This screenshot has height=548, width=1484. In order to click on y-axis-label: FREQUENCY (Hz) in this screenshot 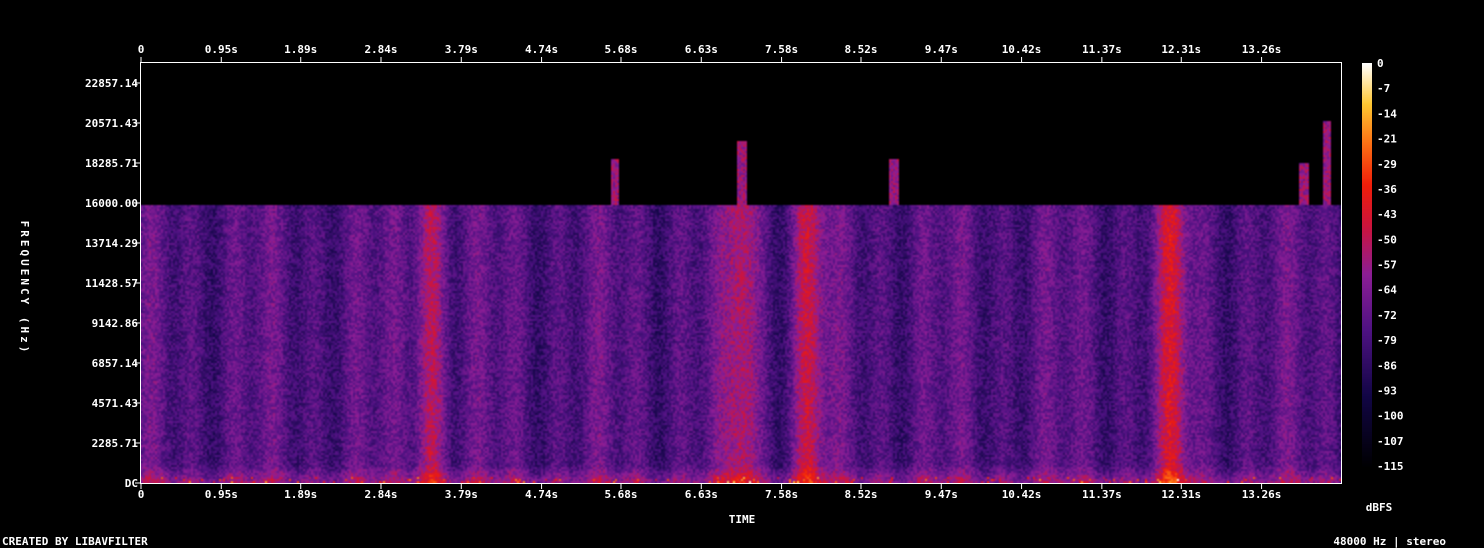, I will do `click(24, 288)`.